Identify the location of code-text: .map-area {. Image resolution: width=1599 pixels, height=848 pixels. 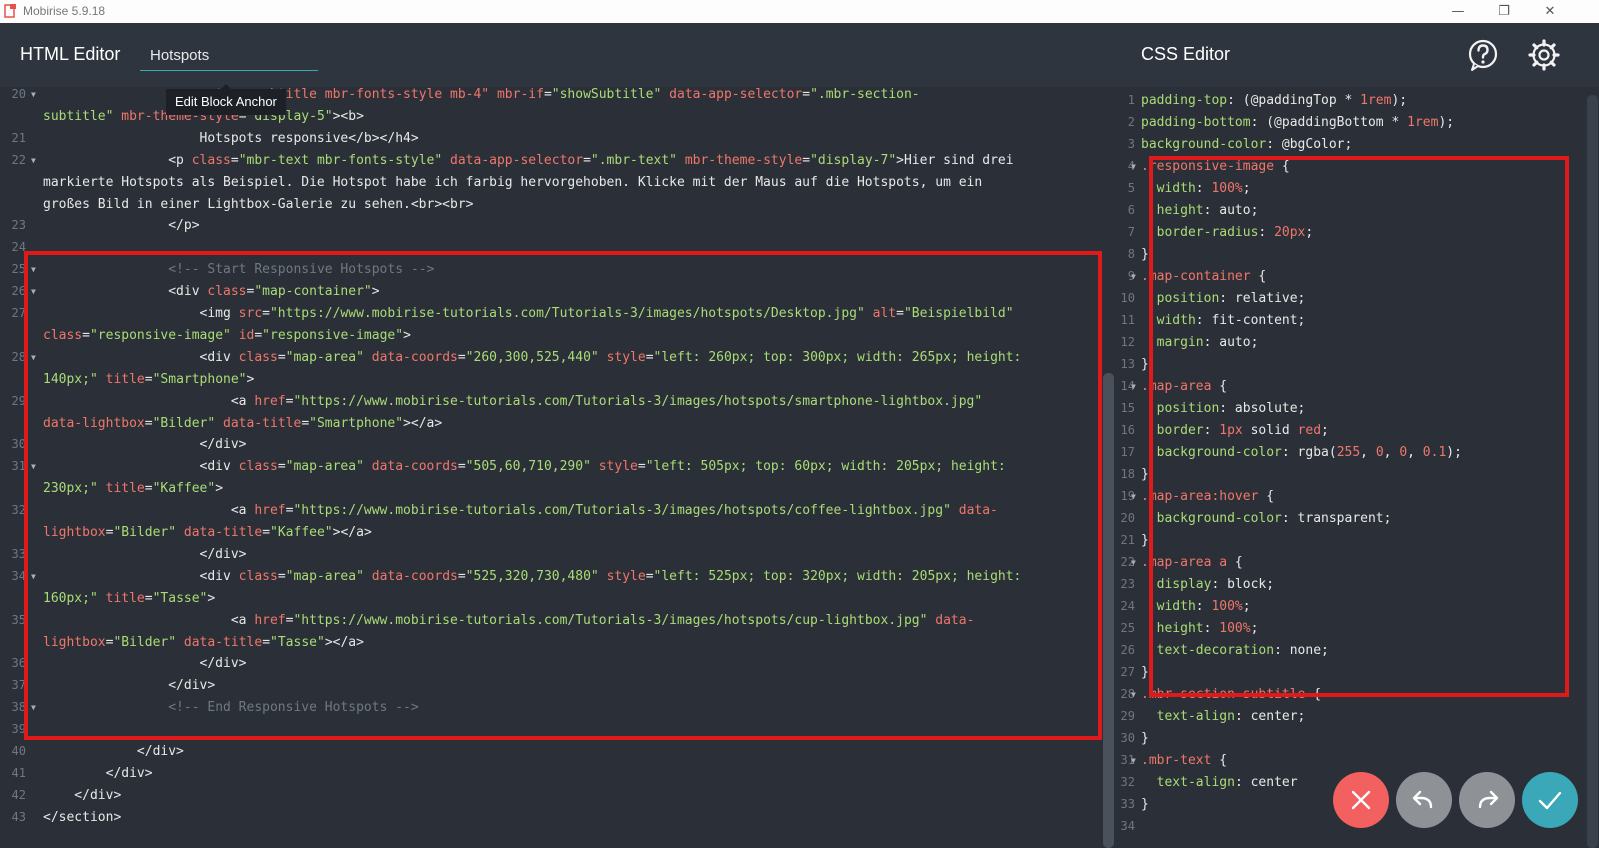
(1184, 386).